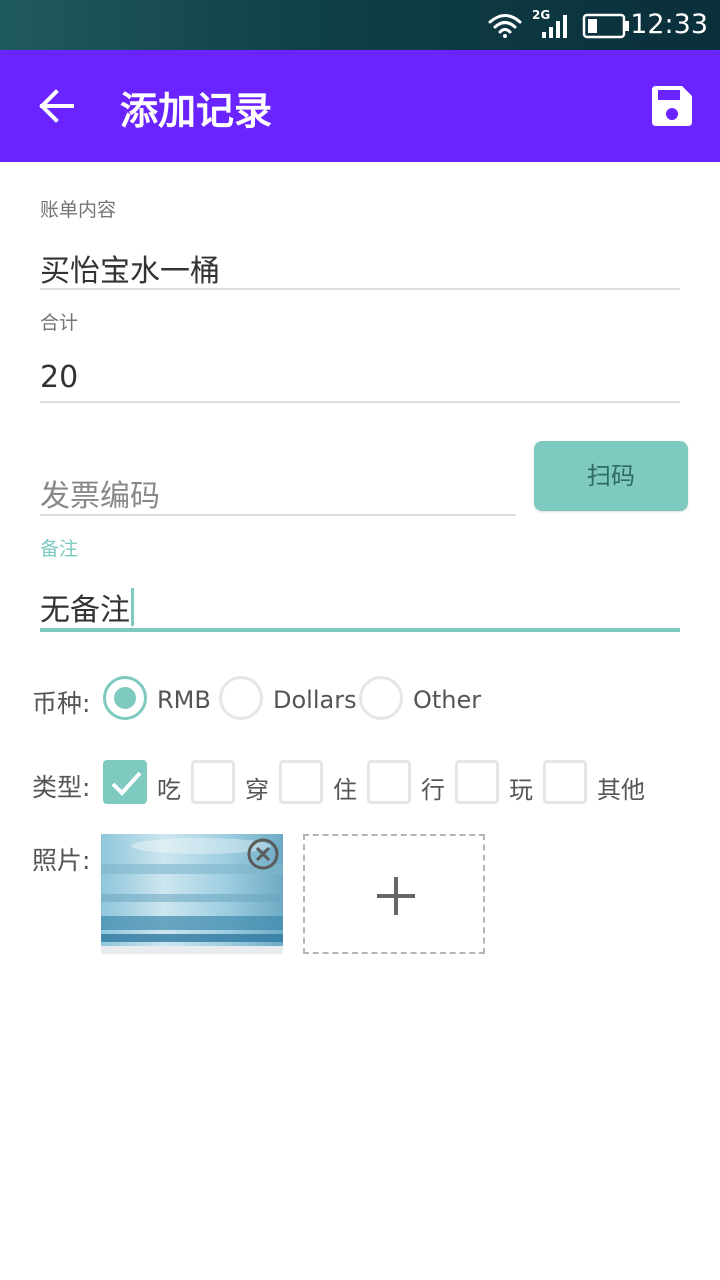  I want to click on checkbox-eat, so click(125, 782).